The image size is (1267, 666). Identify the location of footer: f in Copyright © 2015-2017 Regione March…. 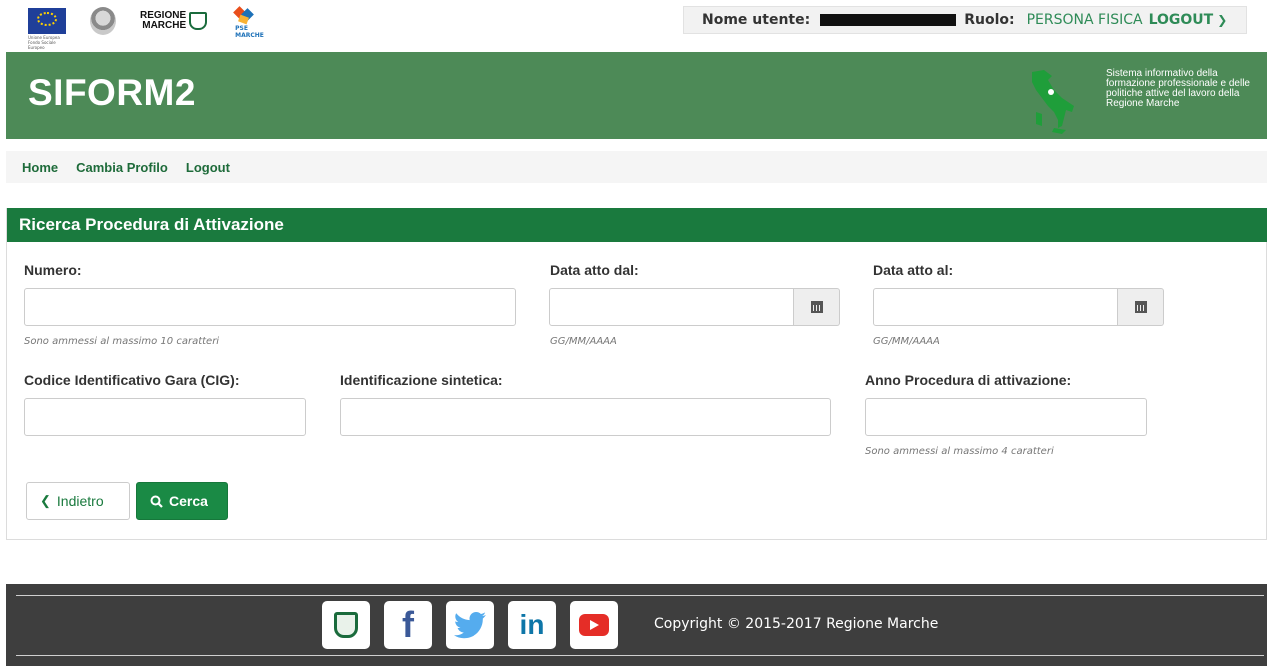
(636, 625).